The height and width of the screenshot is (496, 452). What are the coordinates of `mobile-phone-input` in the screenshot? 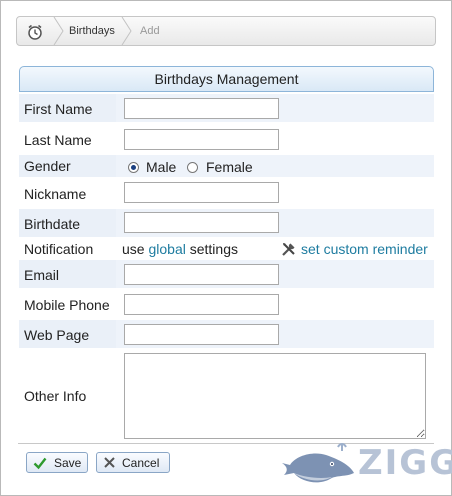 It's located at (201, 304).